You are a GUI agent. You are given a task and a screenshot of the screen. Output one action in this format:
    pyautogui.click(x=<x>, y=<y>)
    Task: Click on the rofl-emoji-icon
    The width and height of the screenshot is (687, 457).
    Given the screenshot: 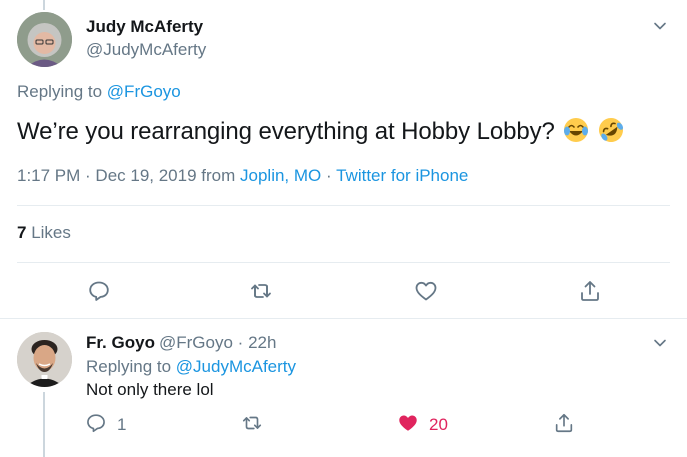 What is the action you would take?
    pyautogui.click(x=610, y=130)
    